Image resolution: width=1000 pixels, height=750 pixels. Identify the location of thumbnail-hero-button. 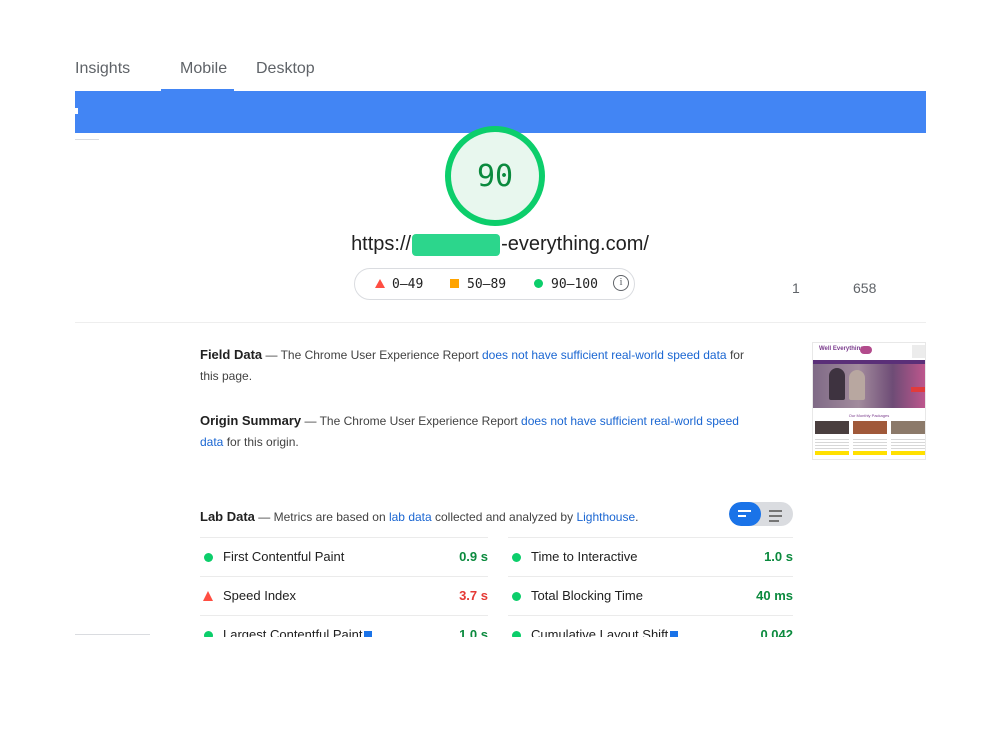
(918, 389).